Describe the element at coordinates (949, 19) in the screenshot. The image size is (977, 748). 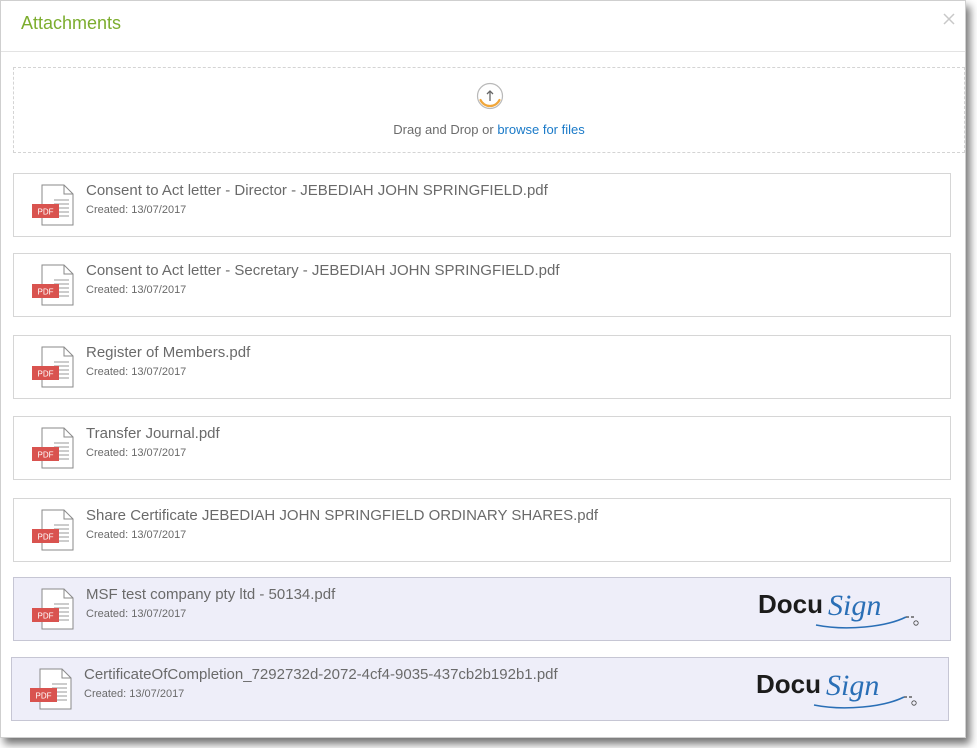
I see `close-icon` at that location.